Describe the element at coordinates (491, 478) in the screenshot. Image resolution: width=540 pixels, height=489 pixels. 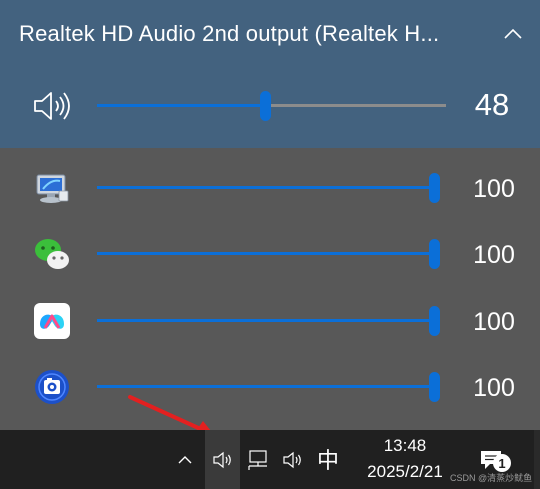
I see `watermark-text: CSDN @清蒸炒鱿鱼` at that location.